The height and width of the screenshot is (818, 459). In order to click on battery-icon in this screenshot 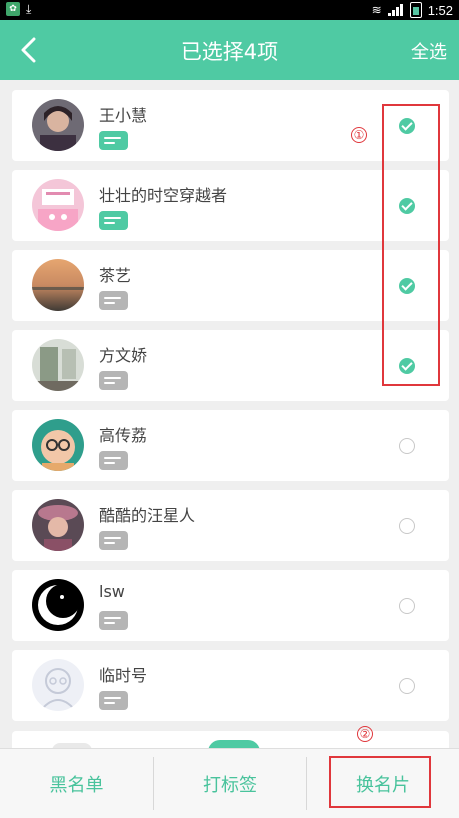, I will do `click(415, 10)`.